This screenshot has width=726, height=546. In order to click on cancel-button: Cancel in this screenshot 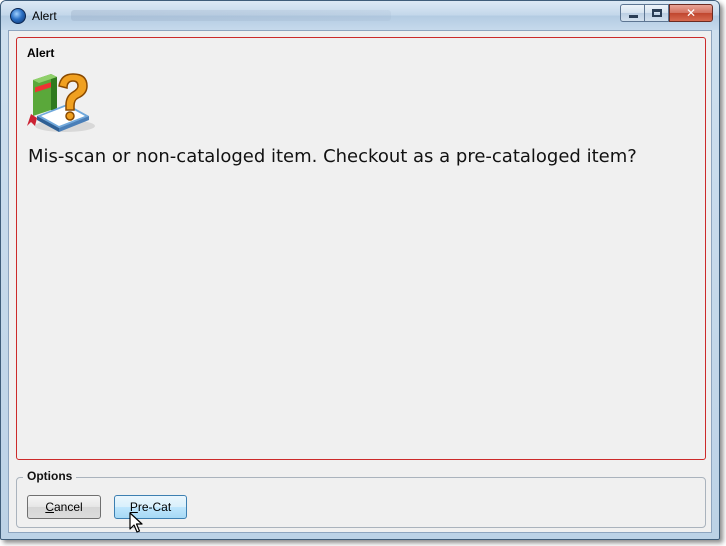, I will do `click(64, 507)`.